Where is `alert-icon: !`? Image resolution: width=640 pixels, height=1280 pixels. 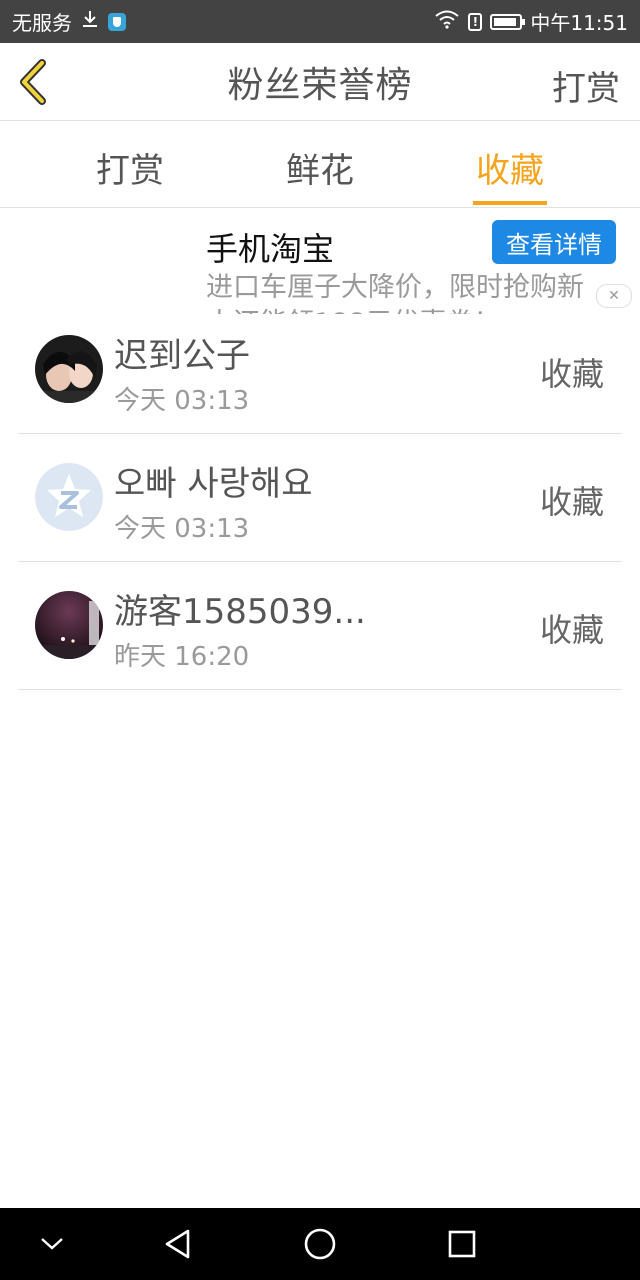
alert-icon: ! is located at coordinates (475, 21).